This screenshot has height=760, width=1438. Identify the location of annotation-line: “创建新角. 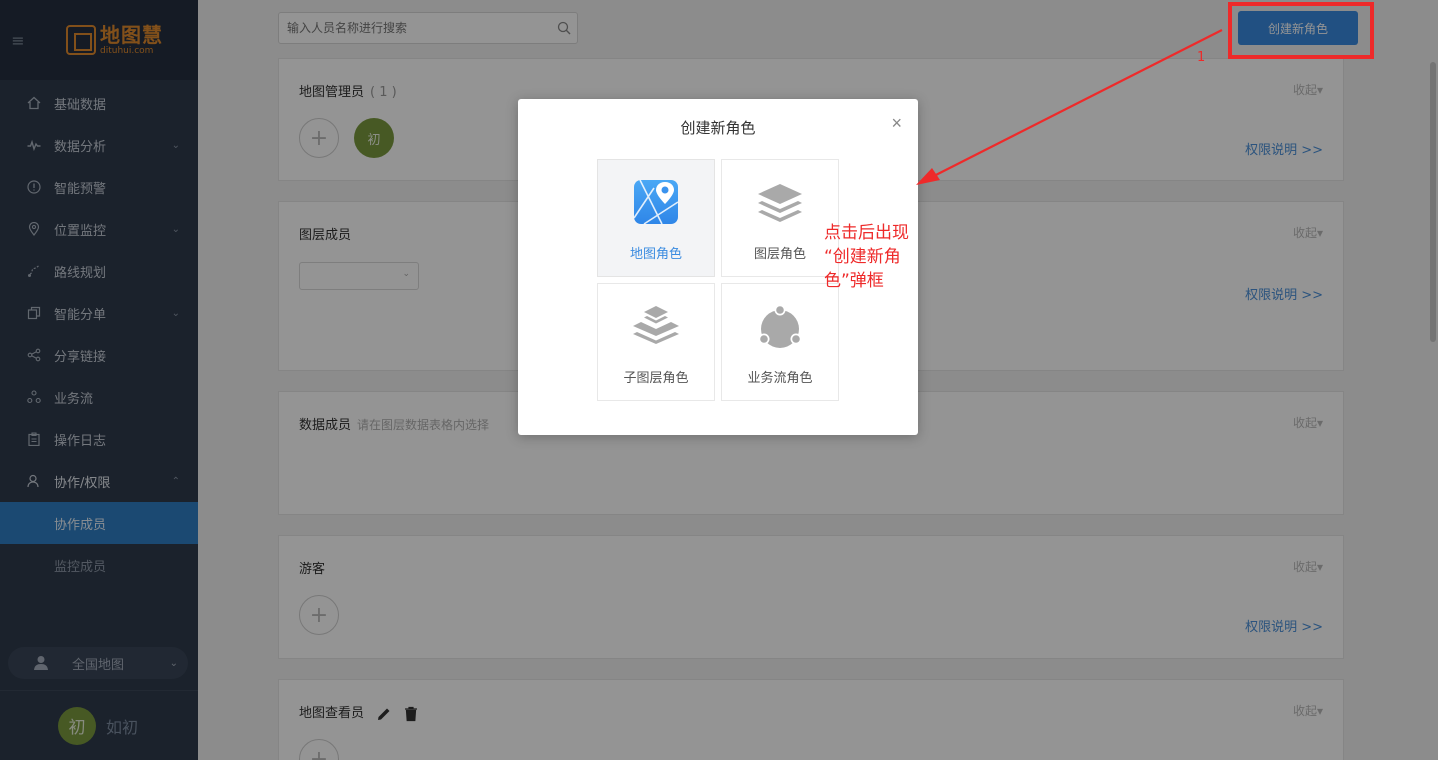
(862, 257).